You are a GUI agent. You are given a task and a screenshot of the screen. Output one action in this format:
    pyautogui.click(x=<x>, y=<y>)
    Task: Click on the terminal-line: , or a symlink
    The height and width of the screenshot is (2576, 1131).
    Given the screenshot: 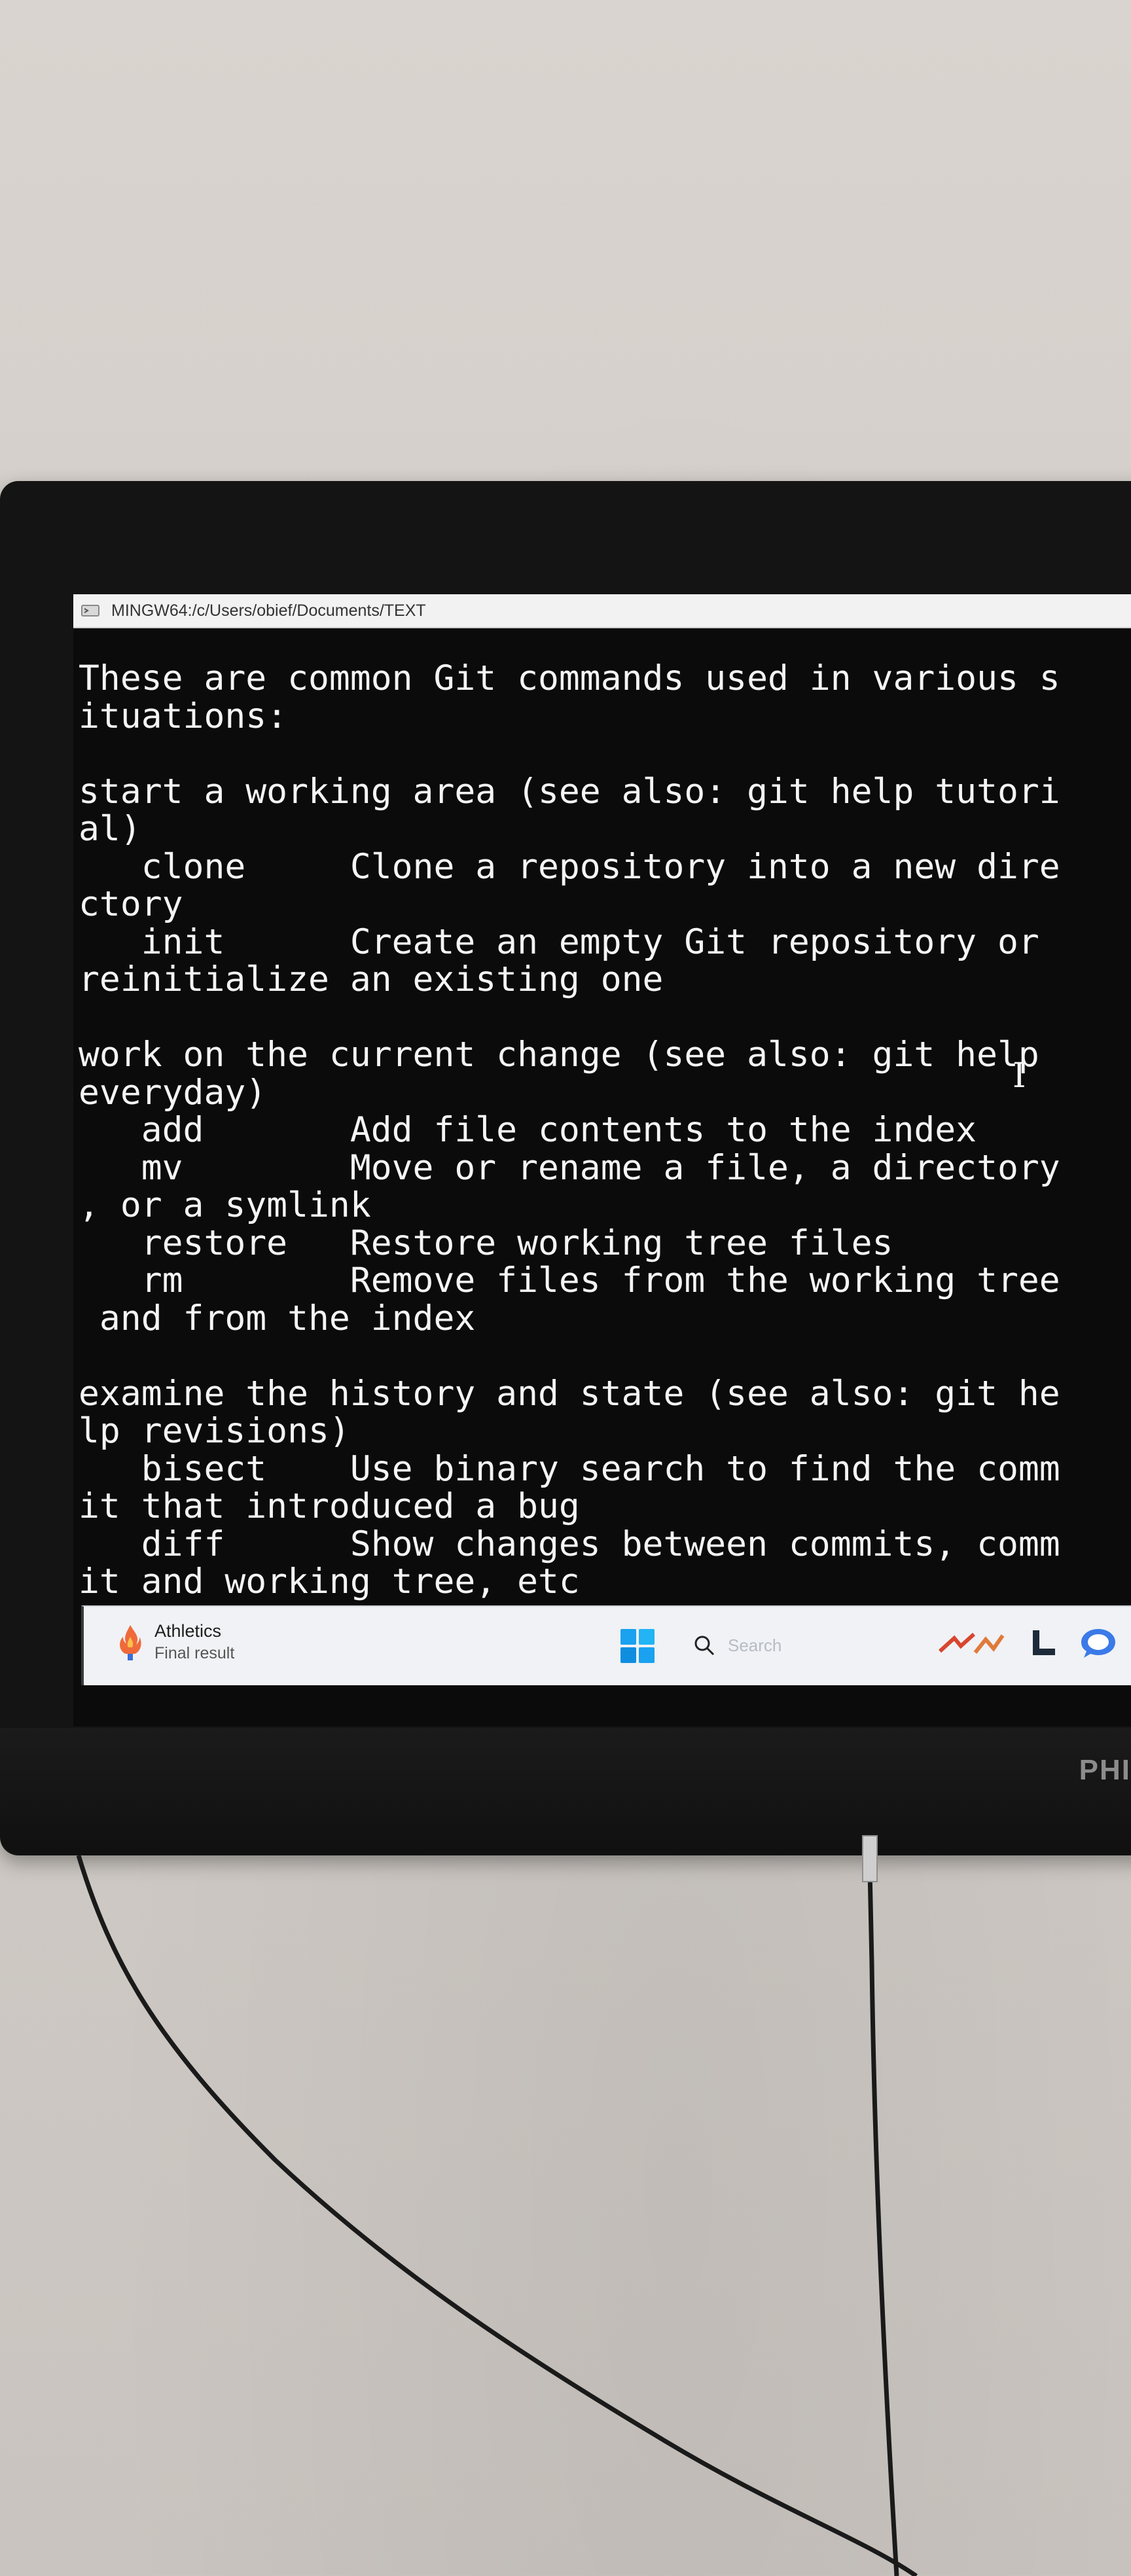 What is the action you would take?
    pyautogui.click(x=225, y=1205)
    